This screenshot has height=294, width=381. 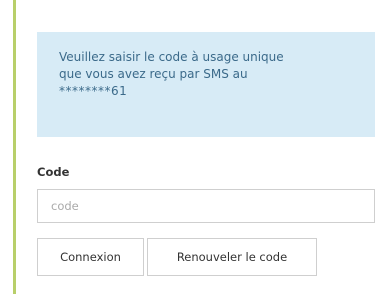 I want to click on code-input, so click(x=206, y=206).